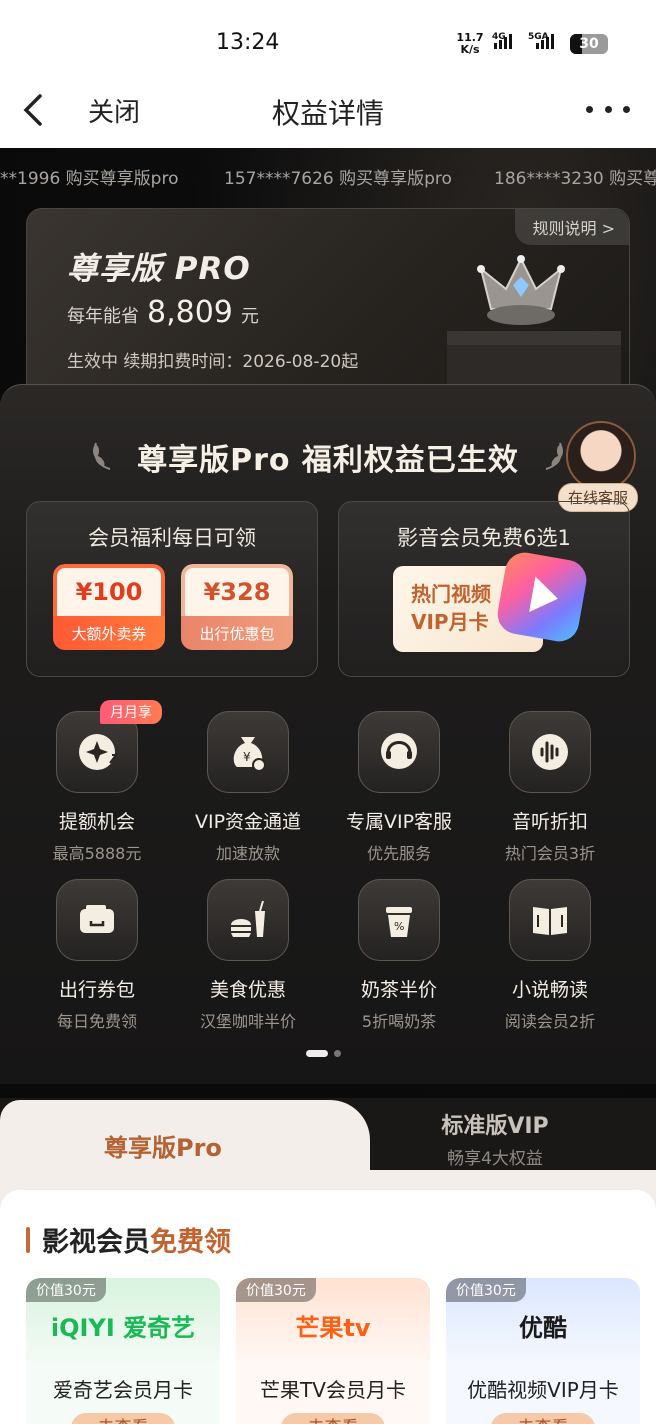 The height and width of the screenshot is (1424, 656). I want to click on customer-service-button: 在线客服, so click(604, 466).